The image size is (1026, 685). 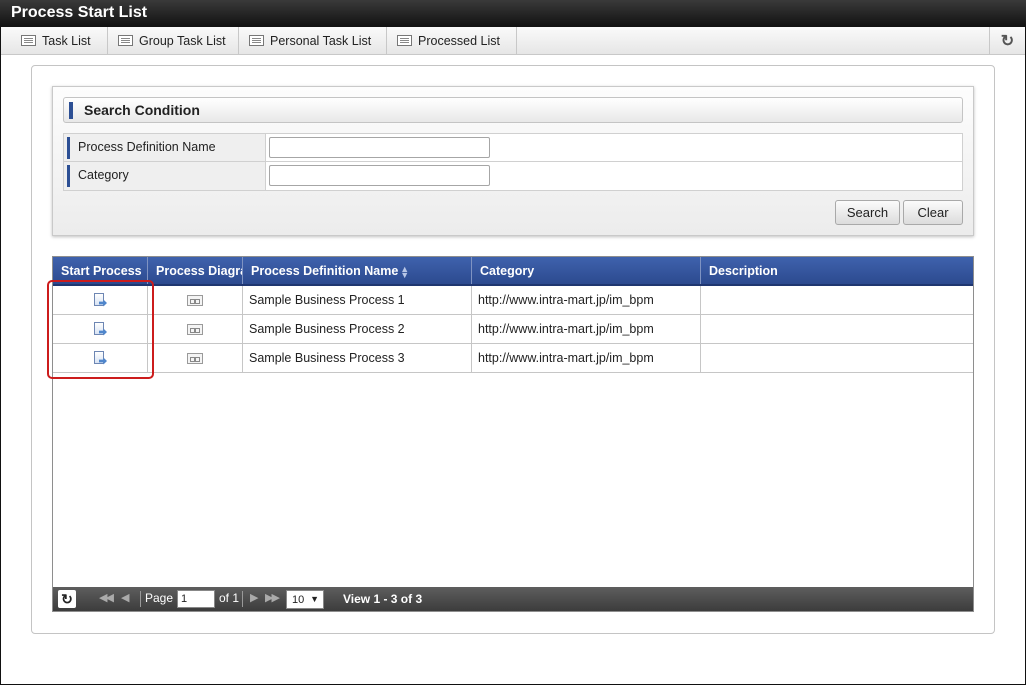 I want to click on tab-group-task-list: Group Task List, so click(x=173, y=40).